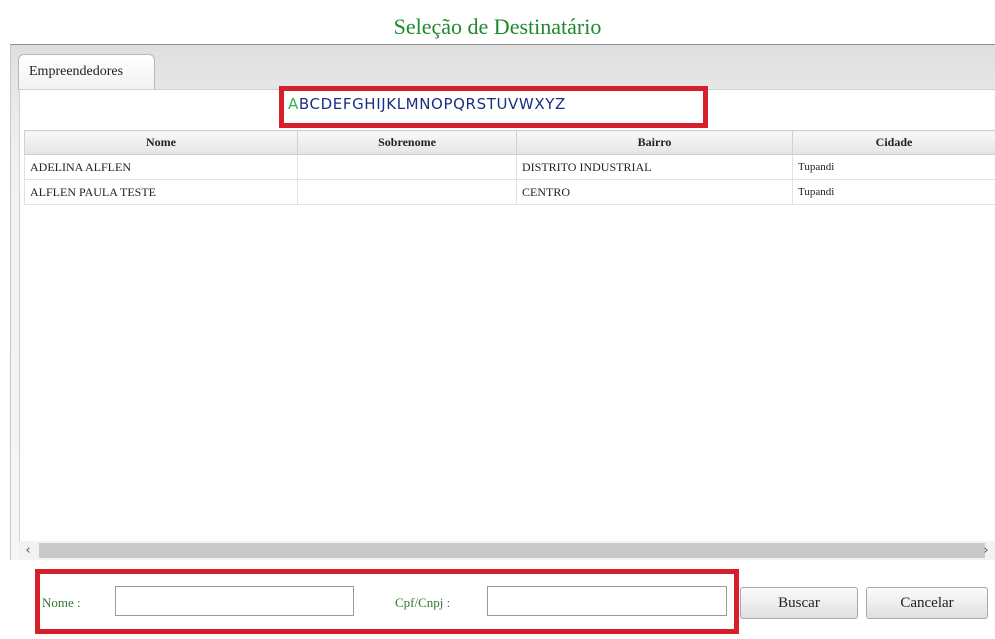  Describe the element at coordinates (497, 26) in the screenshot. I see `dialog-title: Seleção de Destinatário` at that location.